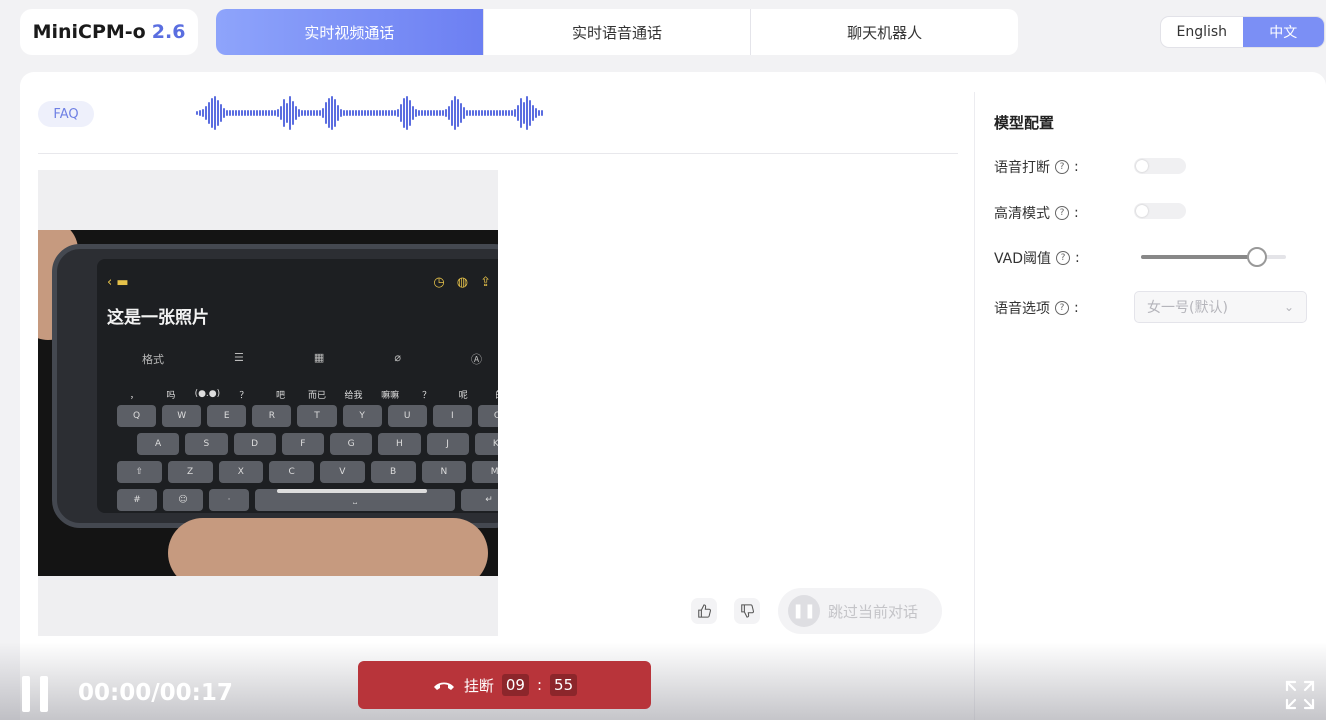 The image size is (1326, 720). What do you see at coordinates (564, 685) in the screenshot?
I see `call-seconds: 55` at bounding box center [564, 685].